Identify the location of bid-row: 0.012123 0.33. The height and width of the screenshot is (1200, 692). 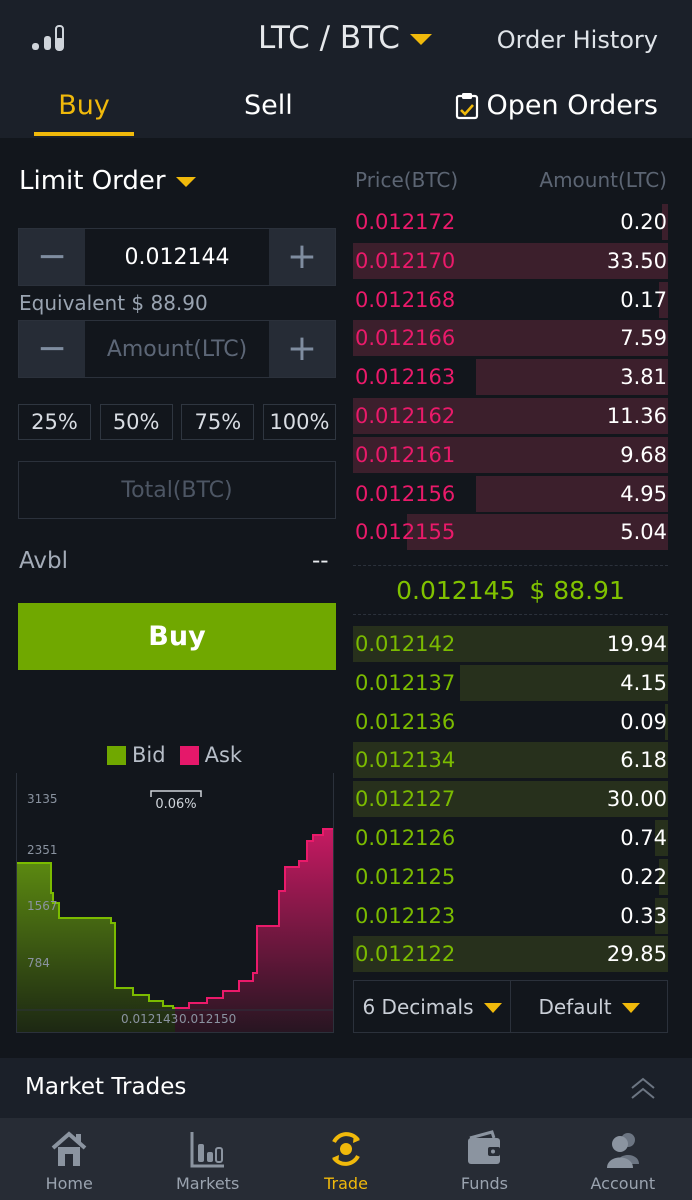
(510, 915).